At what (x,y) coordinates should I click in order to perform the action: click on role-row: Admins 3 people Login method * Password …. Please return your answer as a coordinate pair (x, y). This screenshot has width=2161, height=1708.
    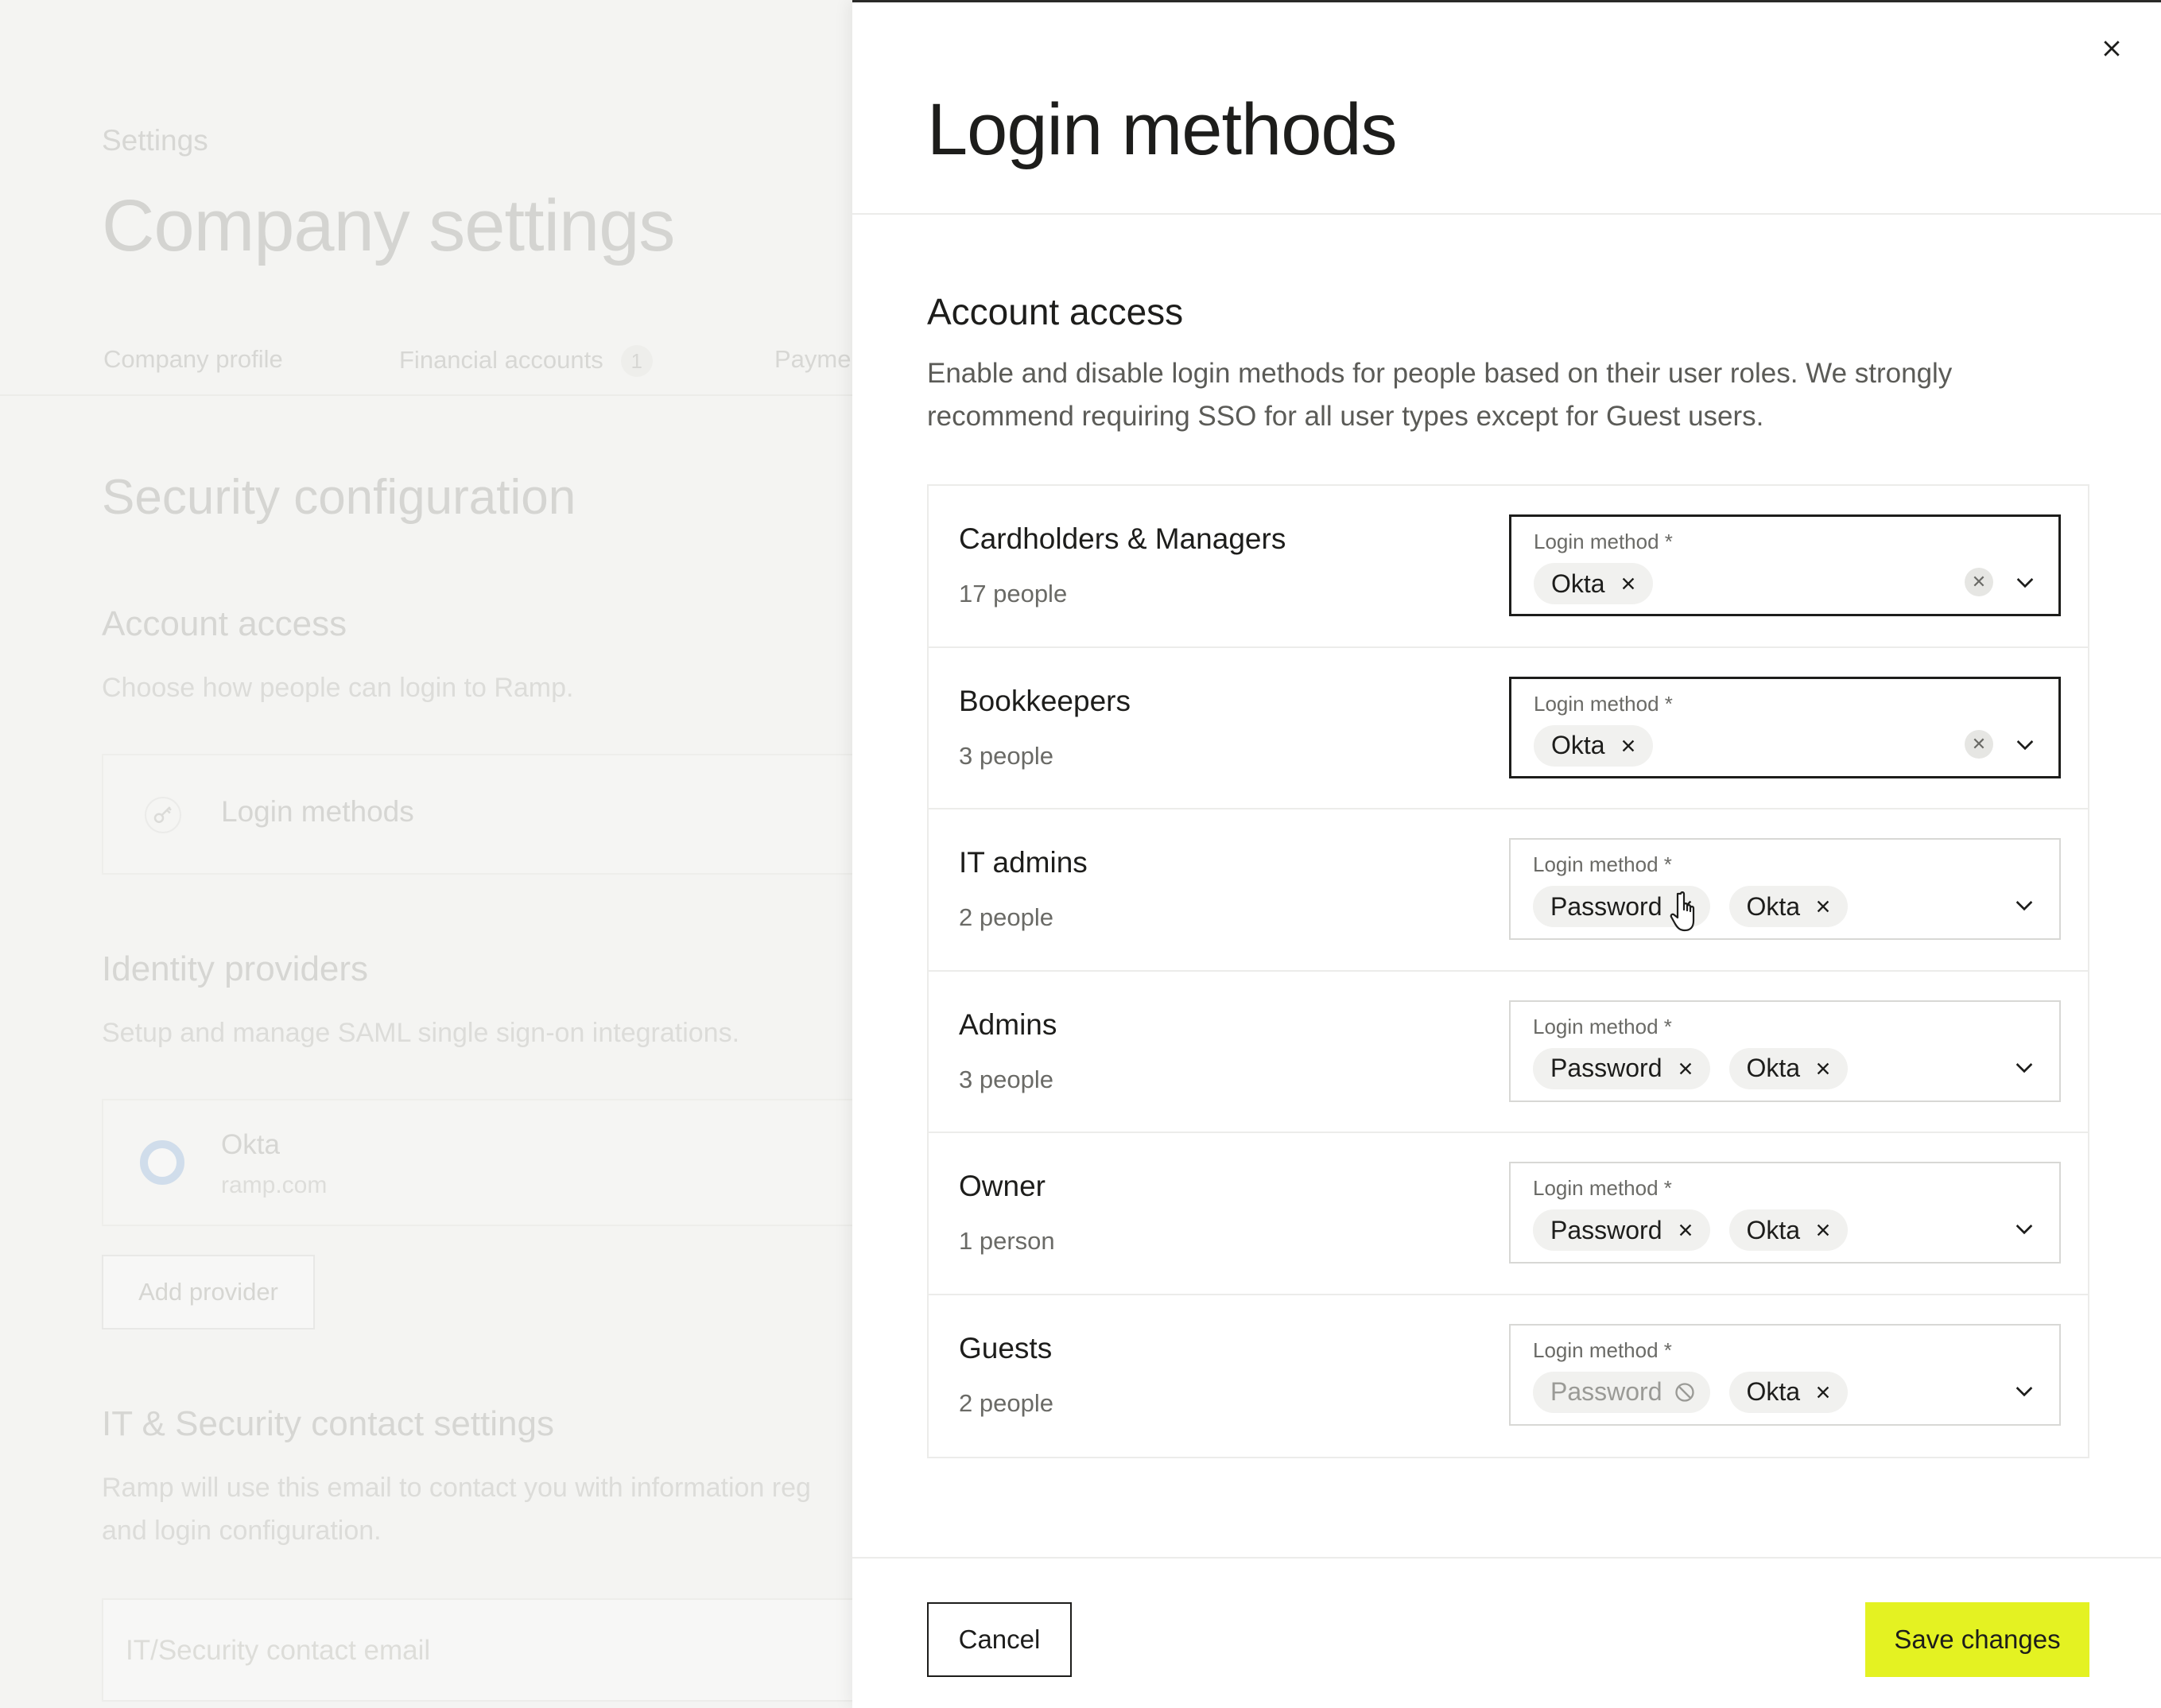
    Looking at the image, I should click on (1508, 1052).